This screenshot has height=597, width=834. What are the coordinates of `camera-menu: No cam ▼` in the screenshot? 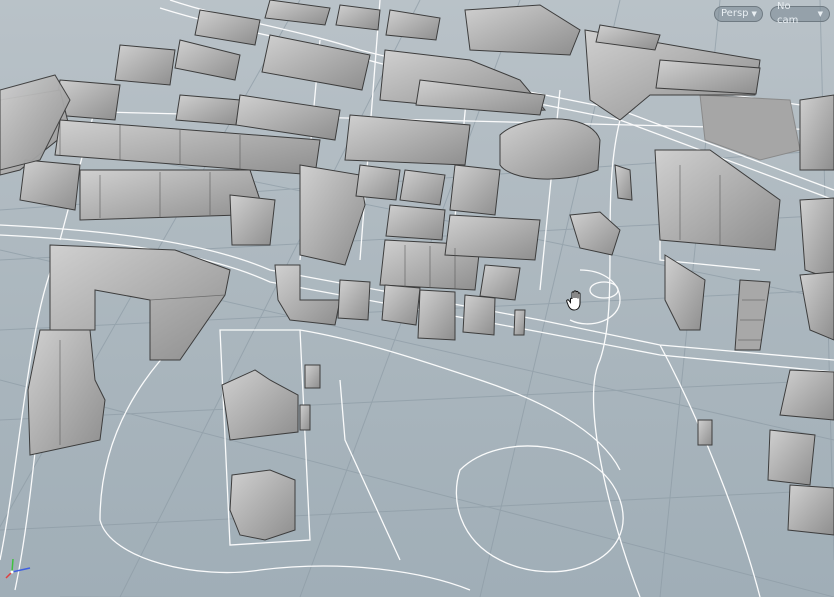 It's located at (800, 13).